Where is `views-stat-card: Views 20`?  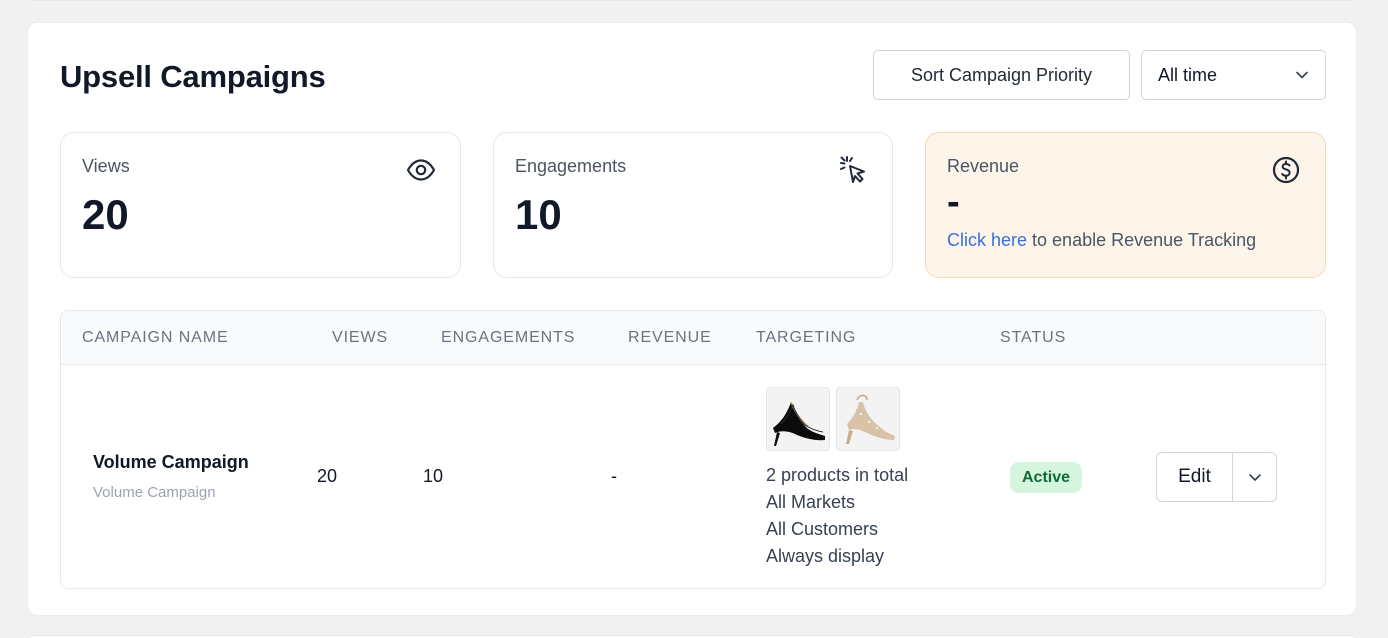
views-stat-card: Views 20 is located at coordinates (260, 205).